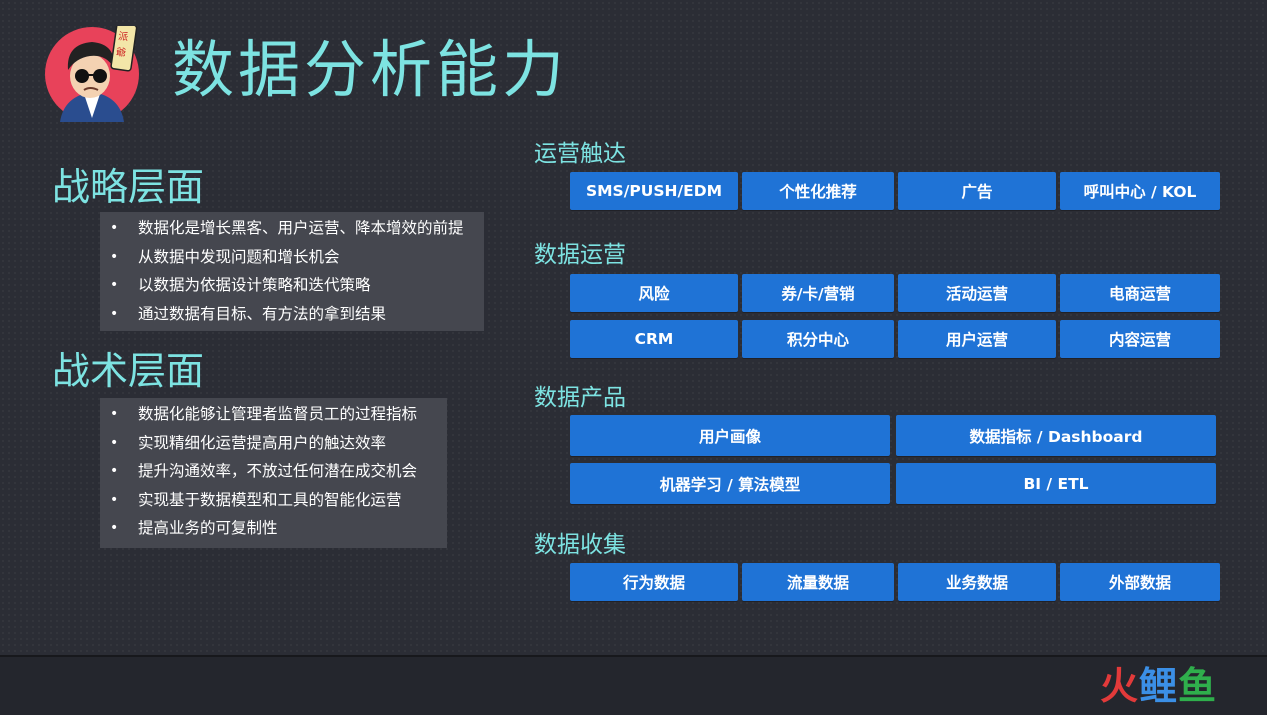 This screenshot has width=1267, height=715. Describe the element at coordinates (580, 255) in the screenshot. I see `operation-heading: 数据运营` at that location.